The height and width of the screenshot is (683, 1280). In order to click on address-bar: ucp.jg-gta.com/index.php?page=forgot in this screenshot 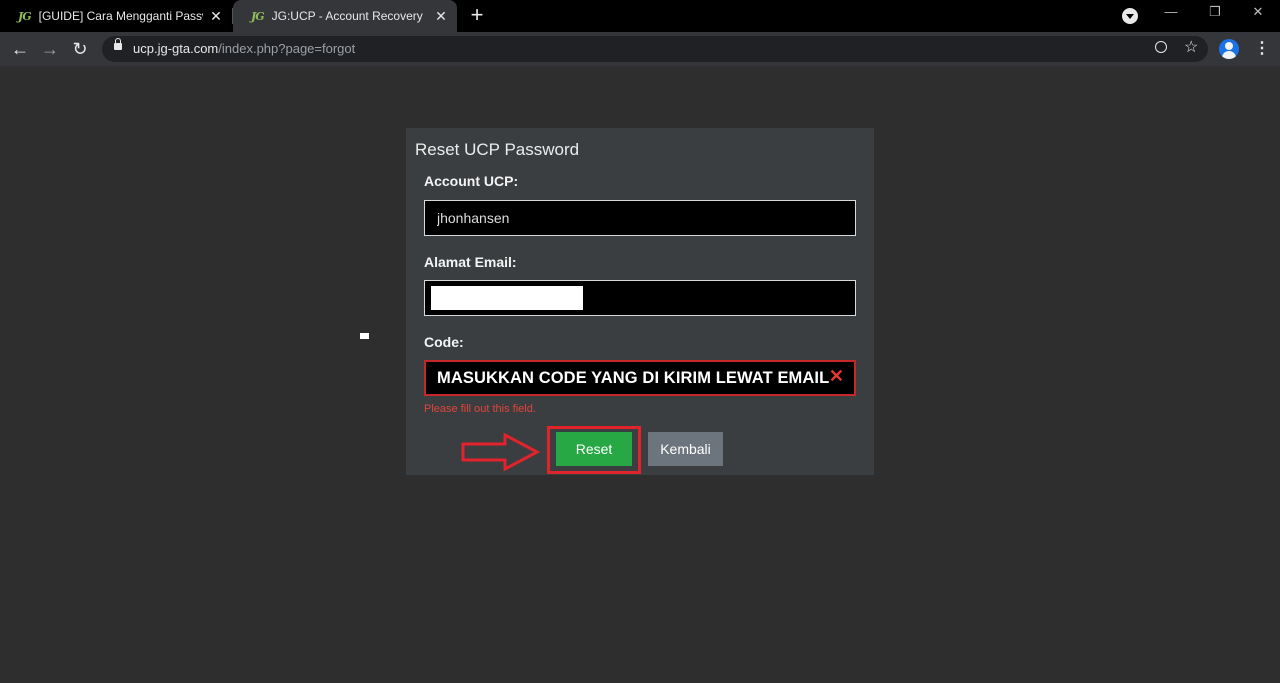, I will do `click(655, 49)`.